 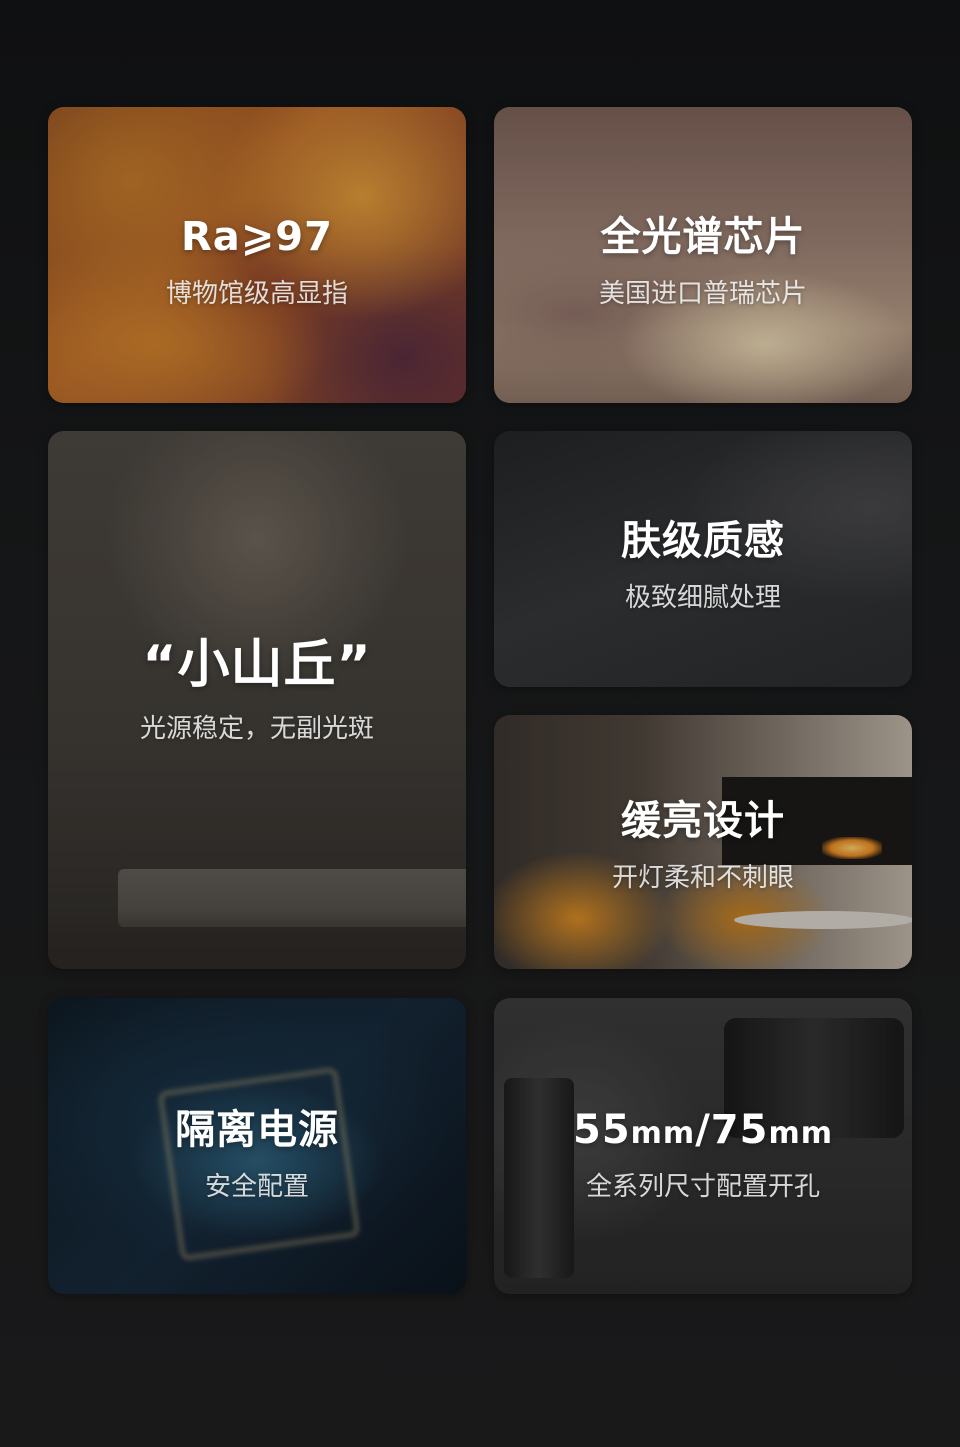 What do you see at coordinates (703, 566) in the screenshot?
I see `card-text: 肤级质感 极致细腻处理` at bounding box center [703, 566].